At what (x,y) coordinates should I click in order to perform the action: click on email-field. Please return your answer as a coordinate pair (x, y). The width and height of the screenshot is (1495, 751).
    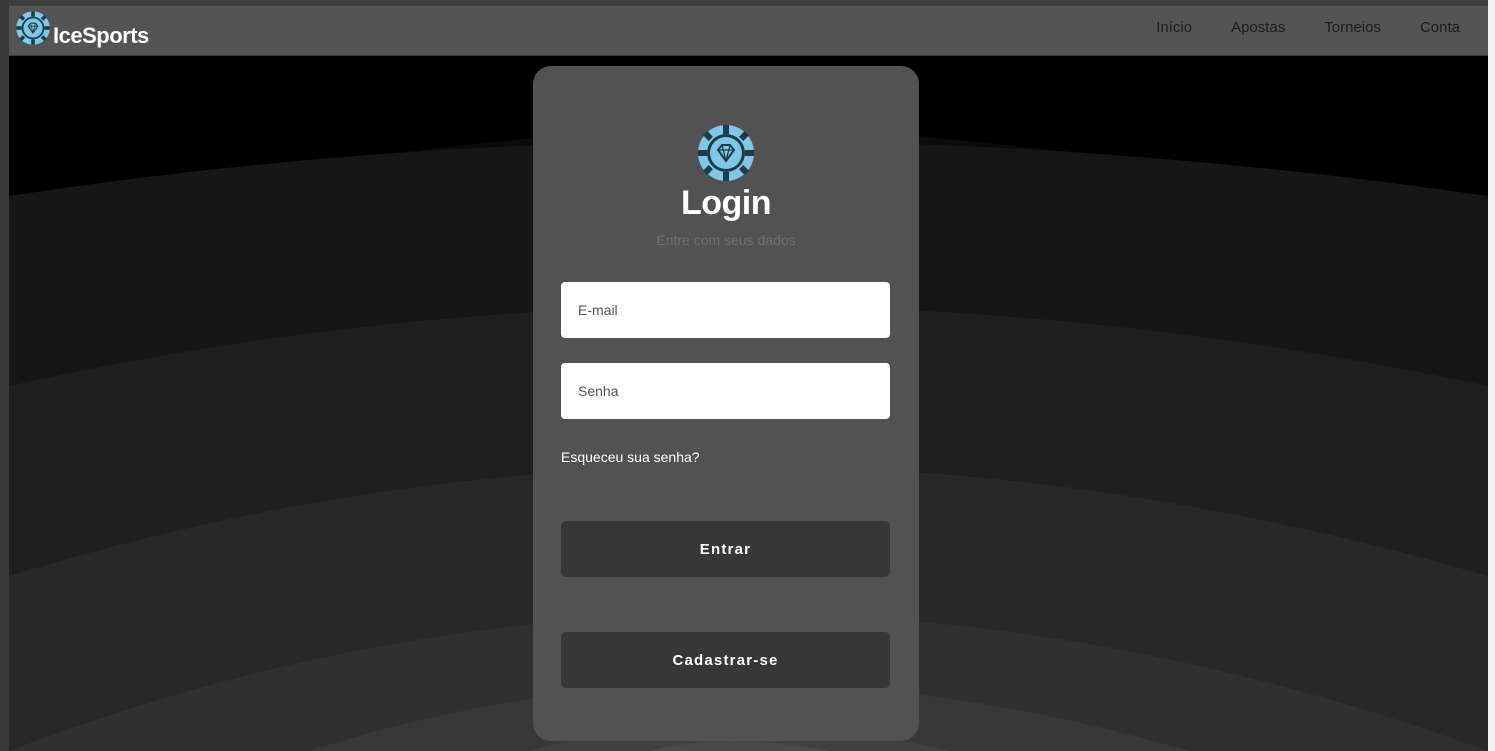
    Looking at the image, I should click on (725, 310).